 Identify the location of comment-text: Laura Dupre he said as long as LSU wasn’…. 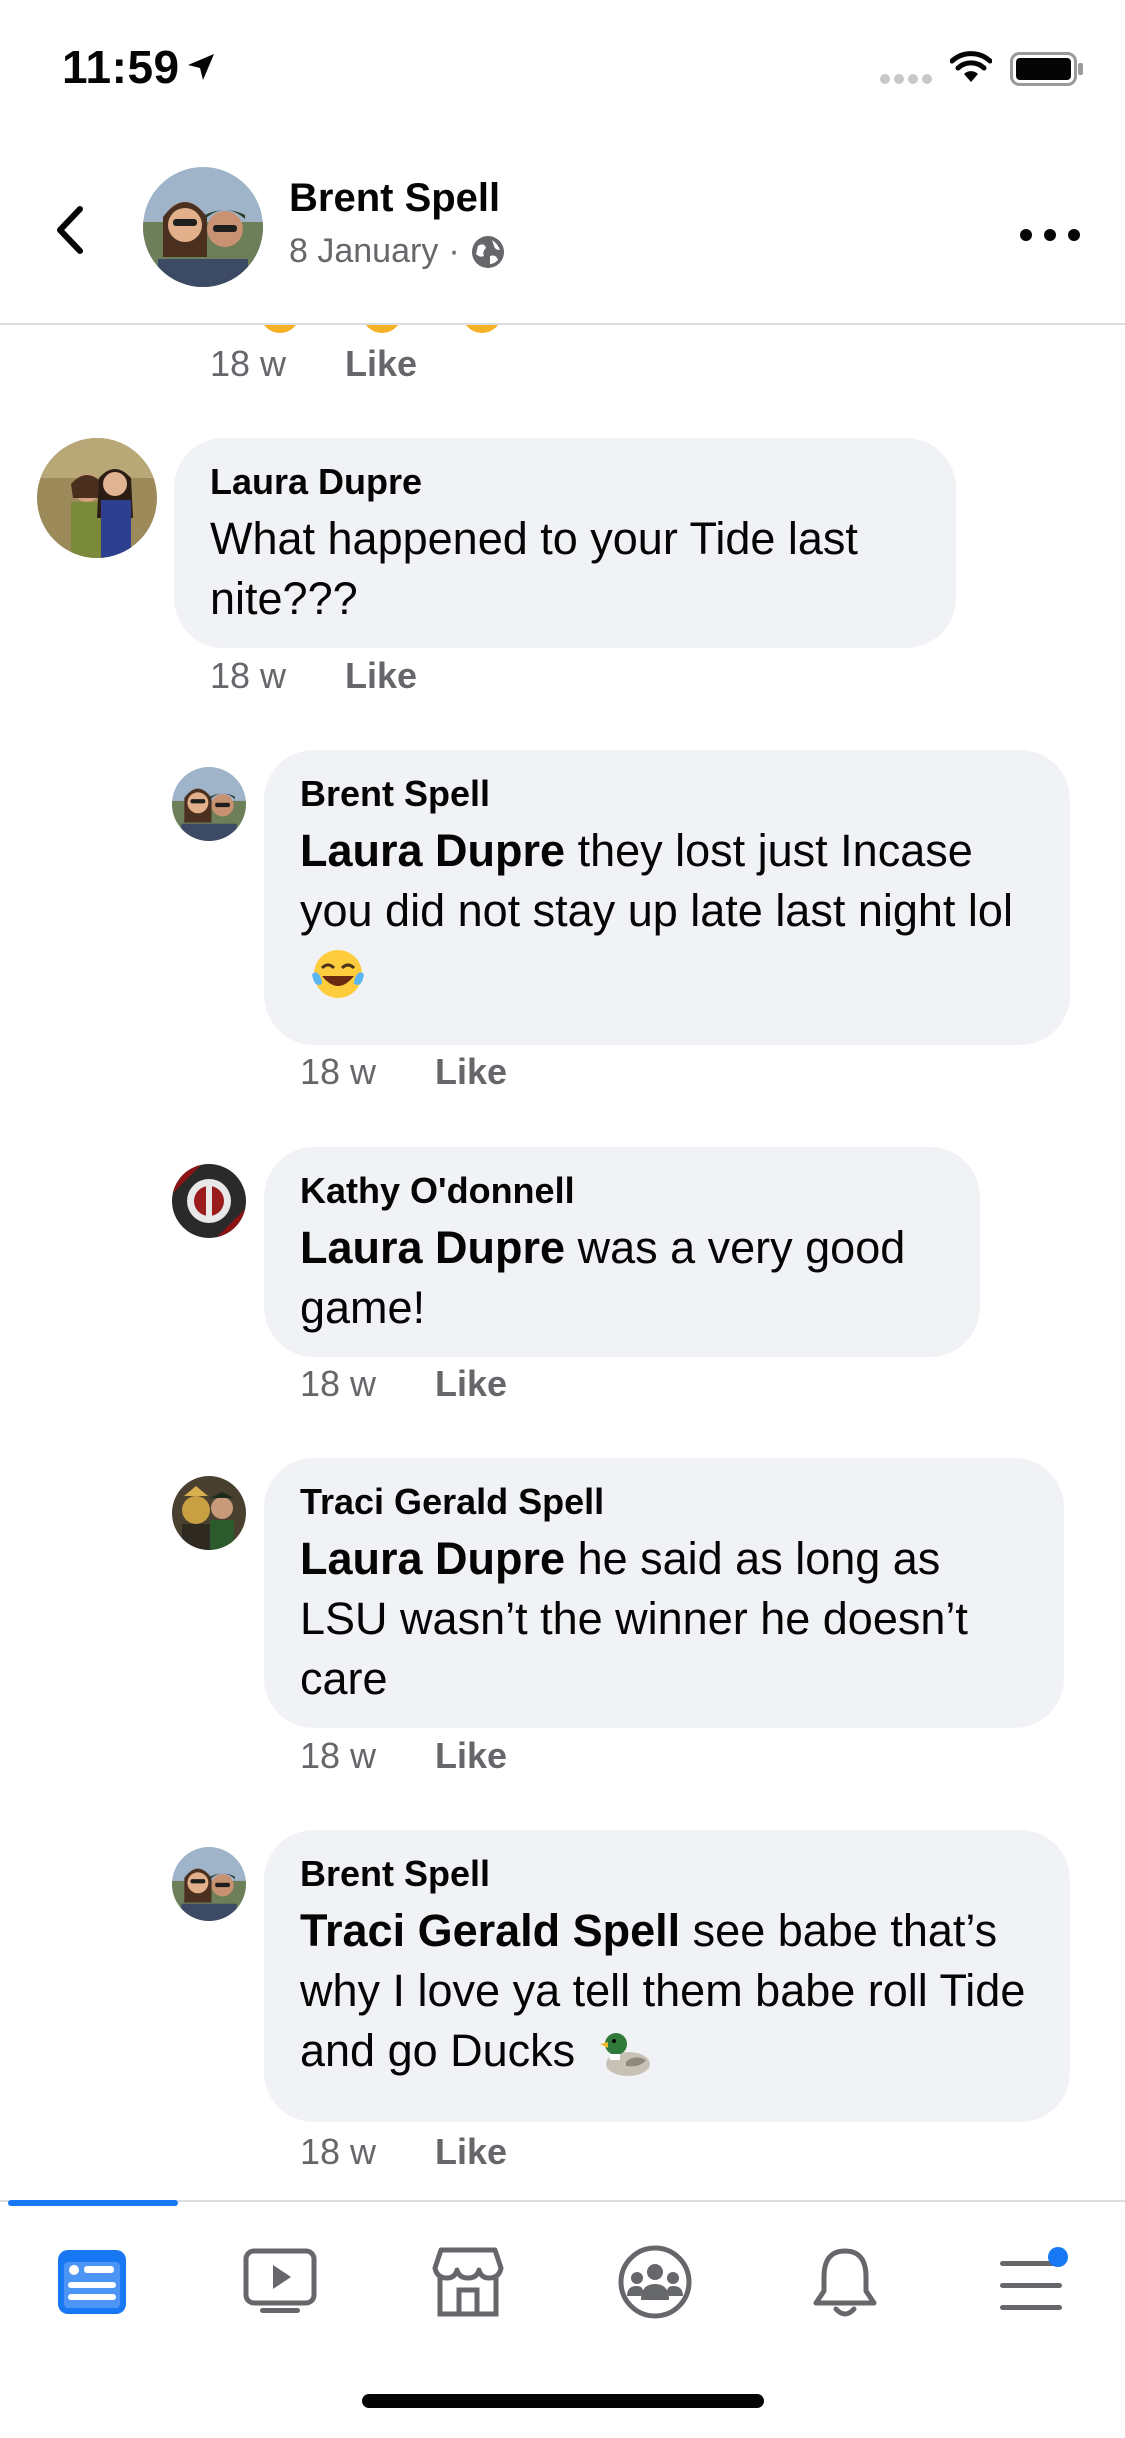
(664, 1619).